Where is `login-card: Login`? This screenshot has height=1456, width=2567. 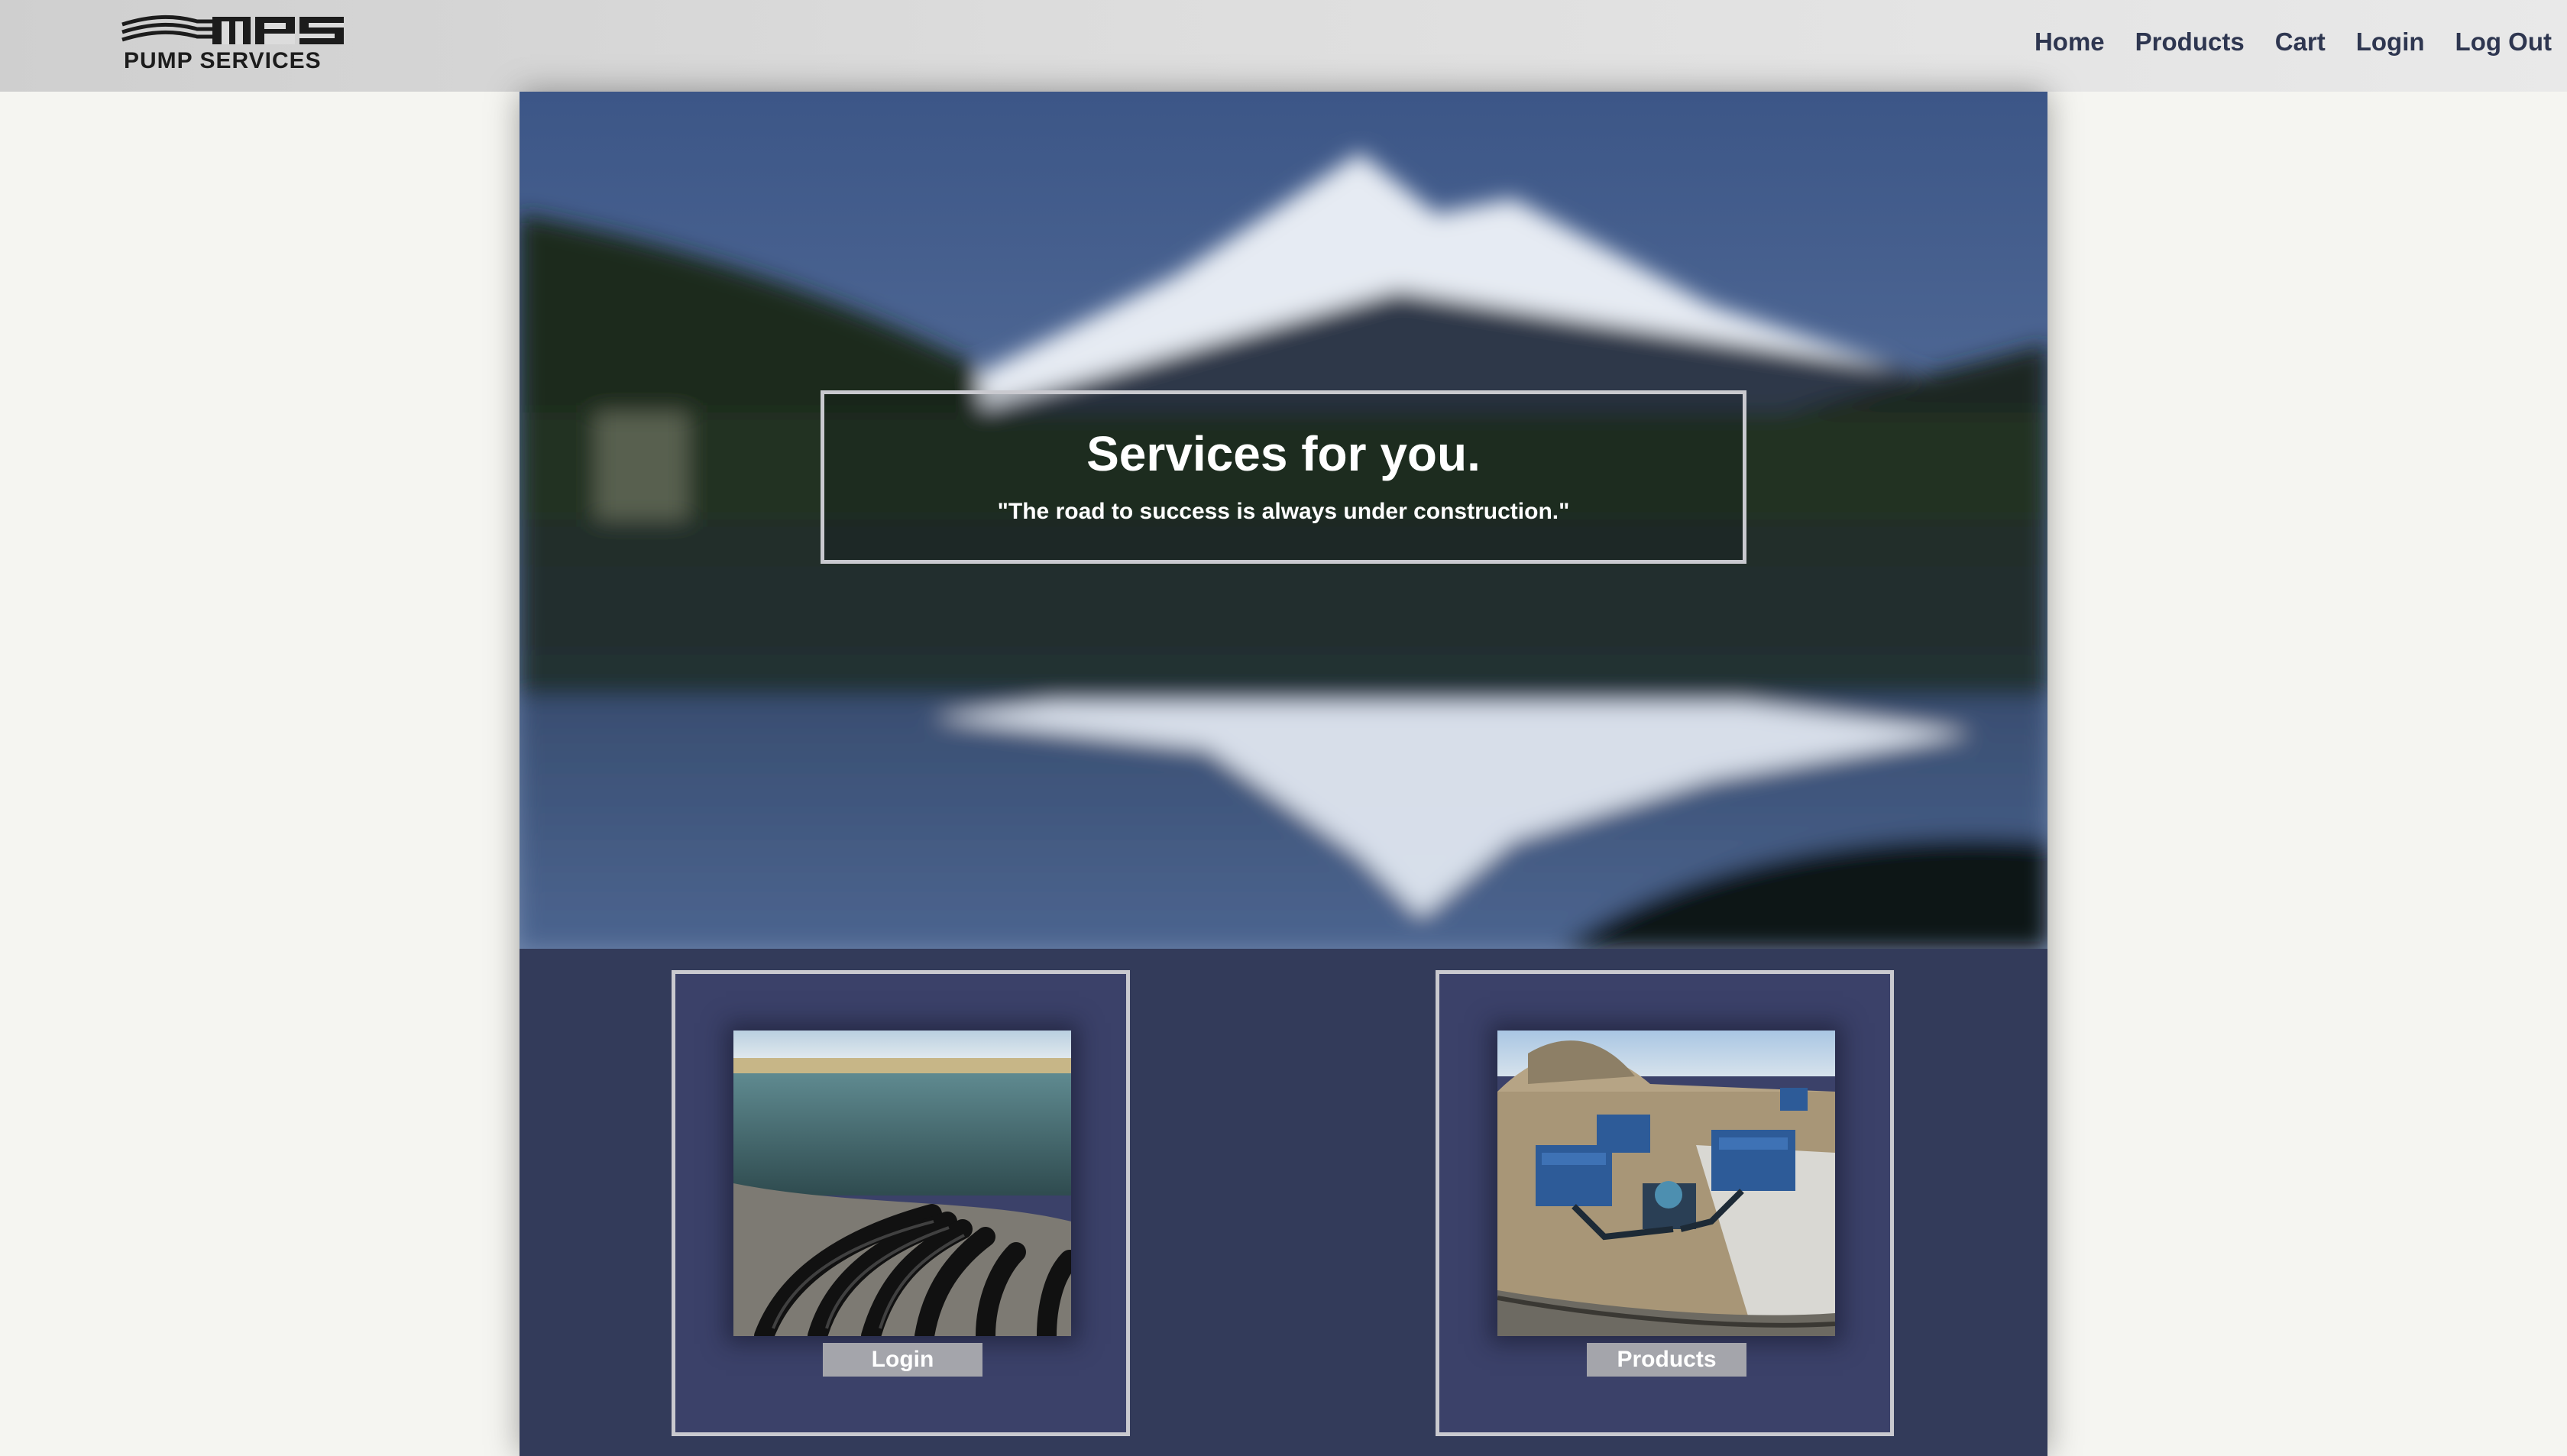
login-card: Login is located at coordinates (901, 1203).